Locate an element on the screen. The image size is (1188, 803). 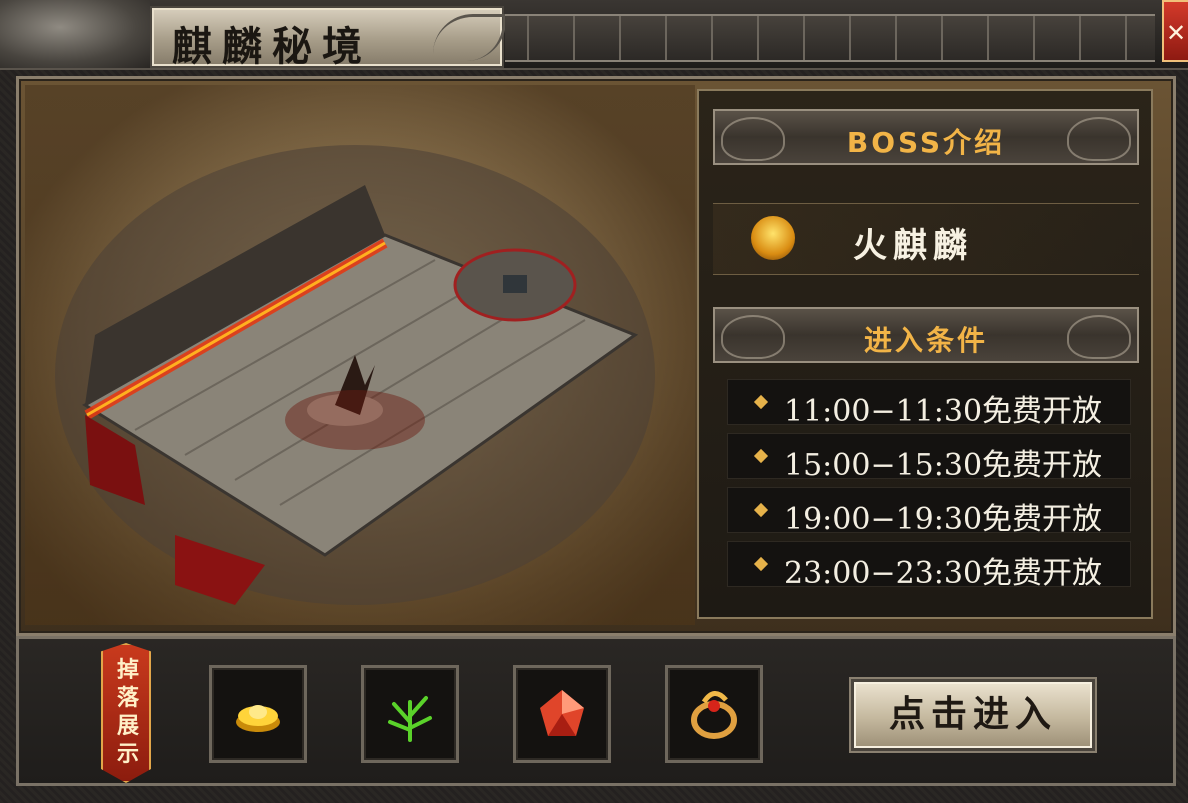
entry-conditions-title: 进入条件 is located at coordinates (925, 340).